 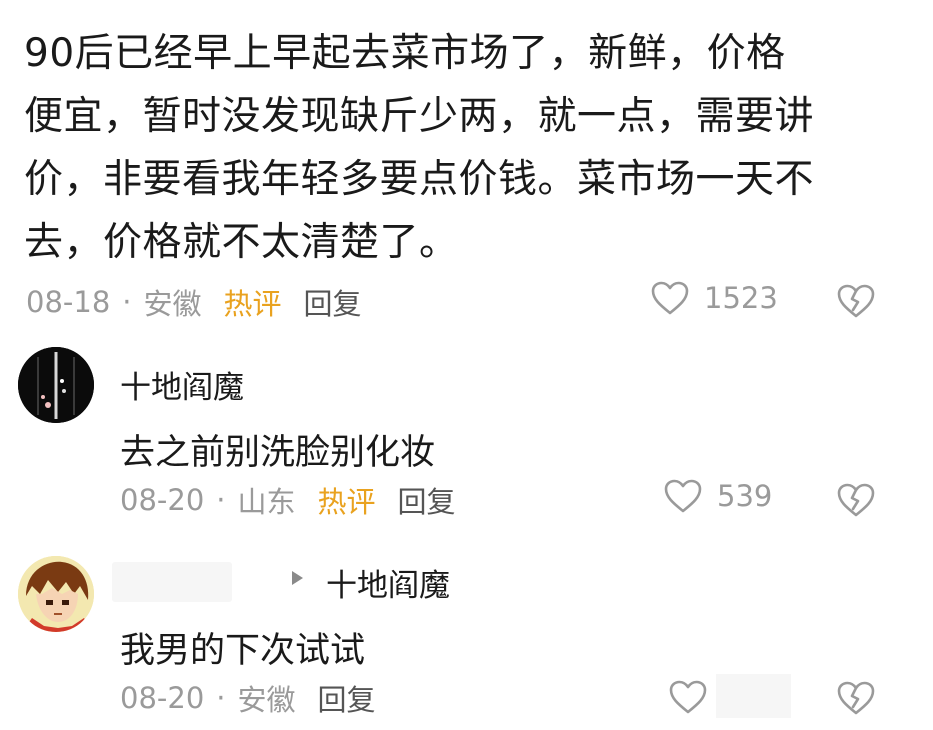 I want to click on blurred-like-count, so click(x=753, y=696).